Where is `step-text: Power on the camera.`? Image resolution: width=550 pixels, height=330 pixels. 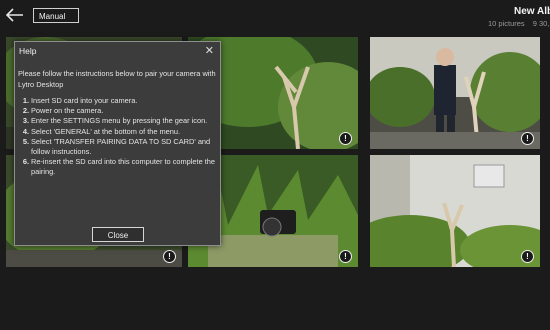
step-text: Power on the camera. is located at coordinates (67, 111).